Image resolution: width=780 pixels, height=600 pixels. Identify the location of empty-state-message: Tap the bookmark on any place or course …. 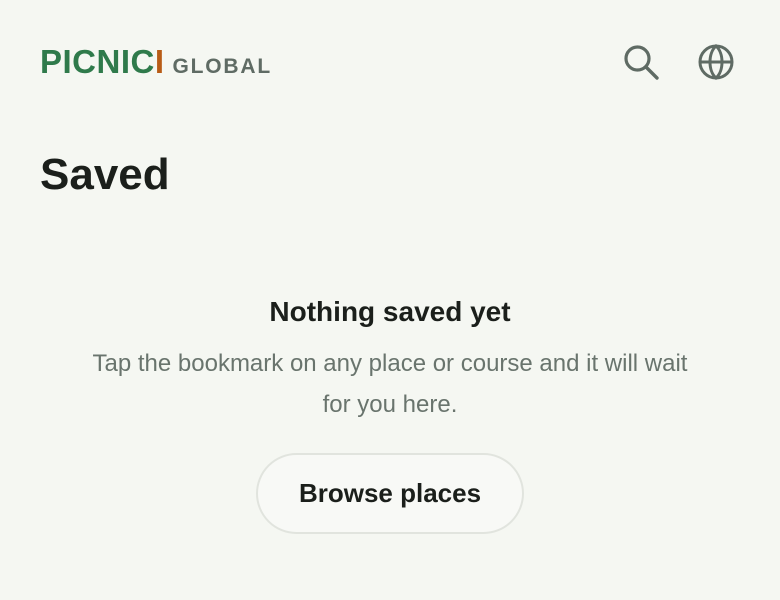
(390, 384).